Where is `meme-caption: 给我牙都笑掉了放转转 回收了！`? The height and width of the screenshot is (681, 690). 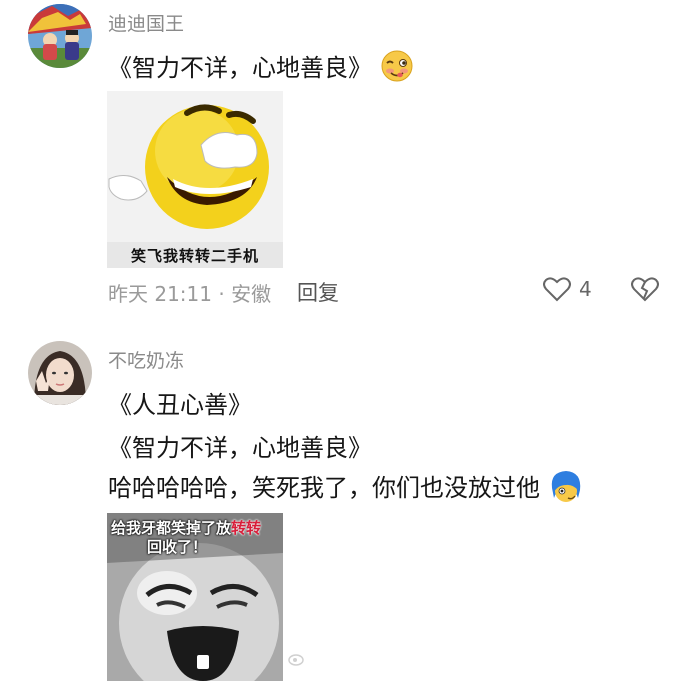 meme-caption: 给我牙都笑掉了放转转 回收了！ is located at coordinates (186, 538).